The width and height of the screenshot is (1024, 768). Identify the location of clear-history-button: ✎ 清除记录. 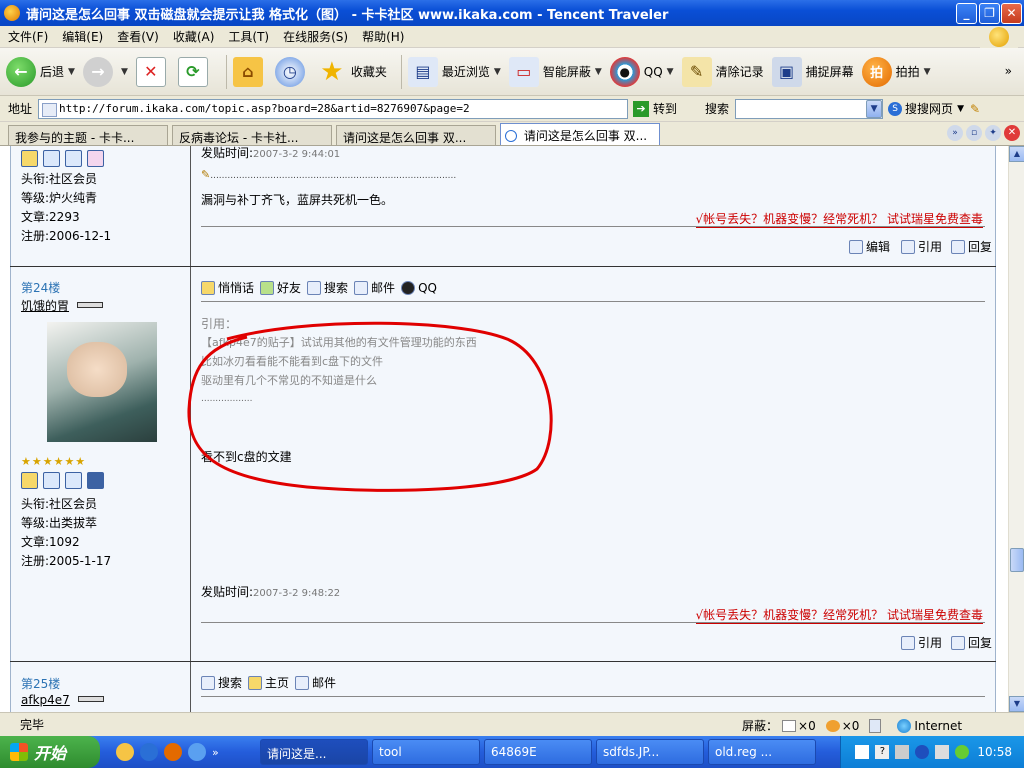
(722, 71).